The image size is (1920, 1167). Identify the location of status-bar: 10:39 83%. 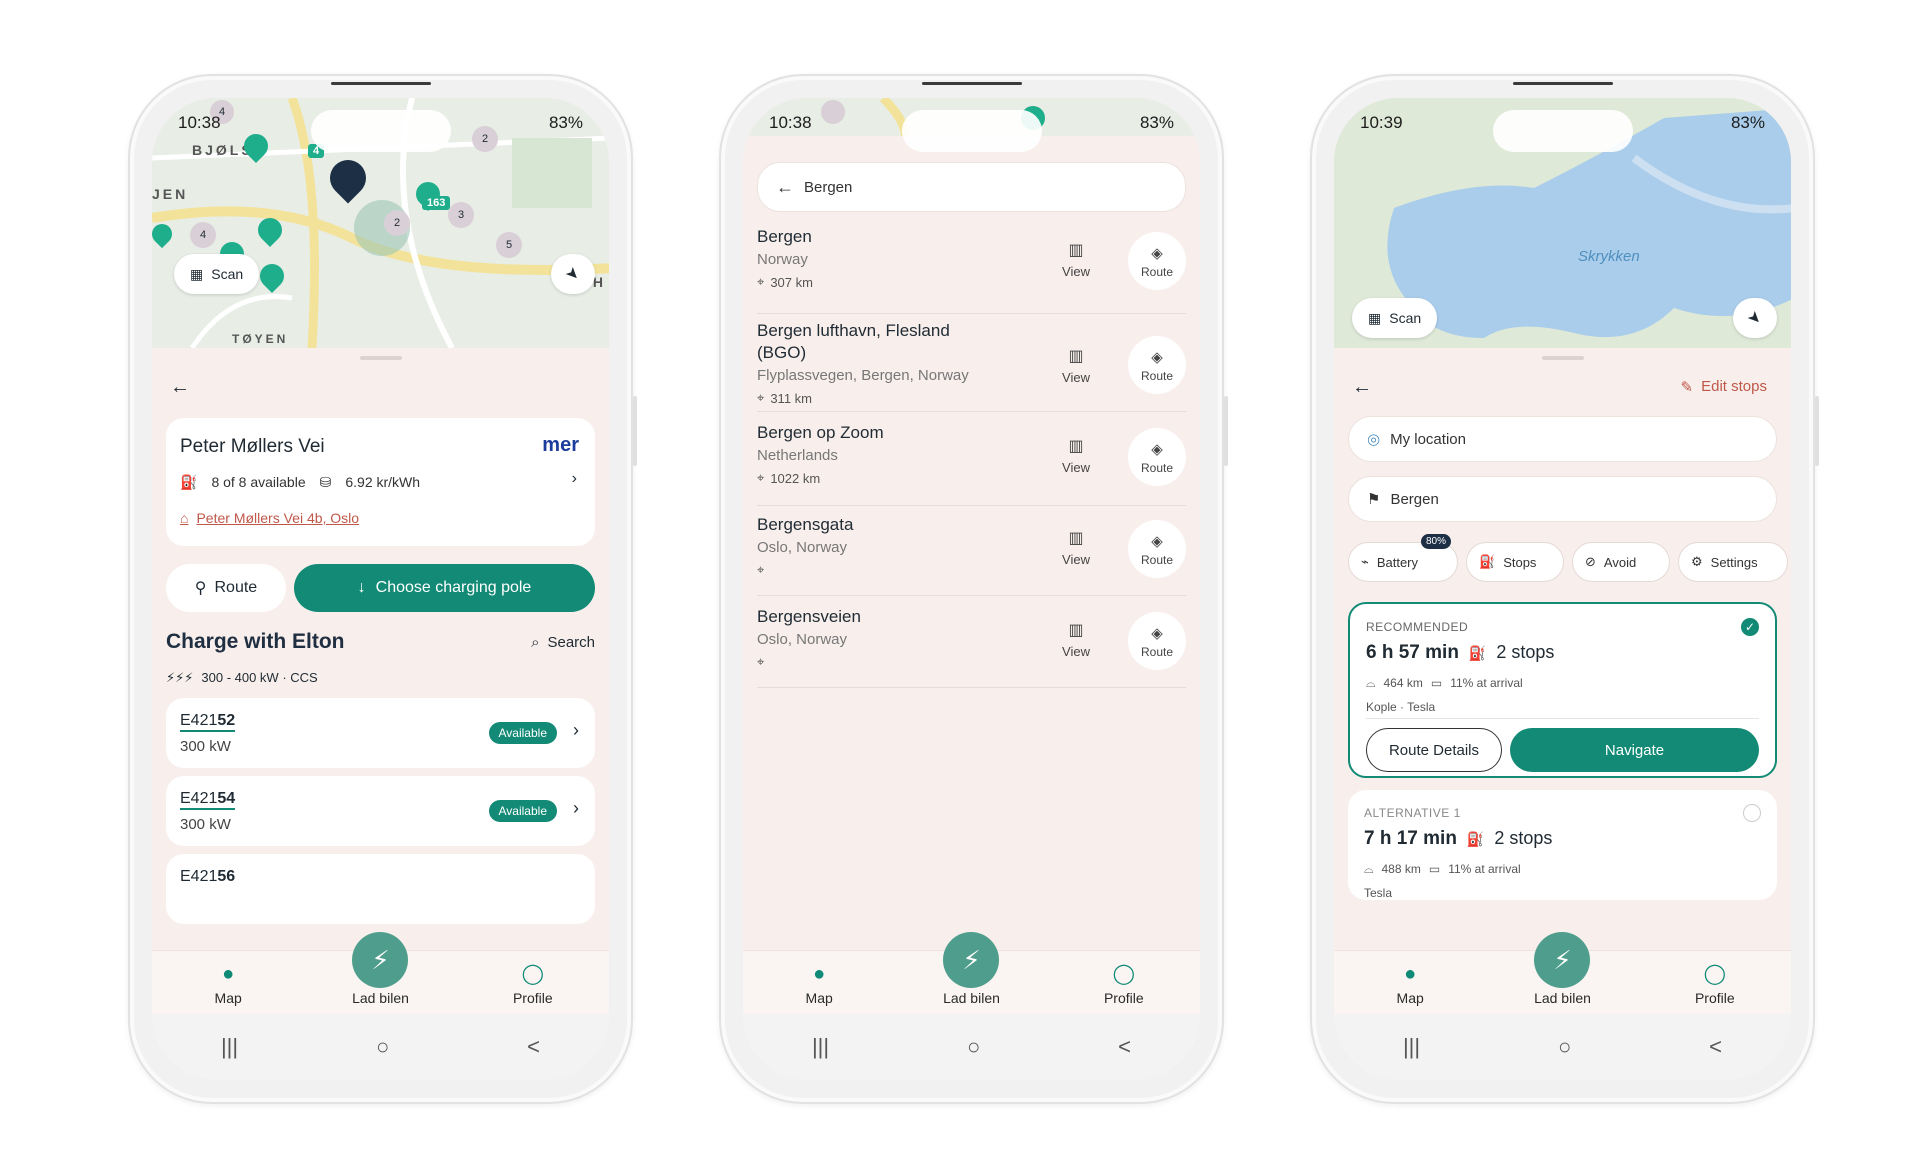
(1562, 123).